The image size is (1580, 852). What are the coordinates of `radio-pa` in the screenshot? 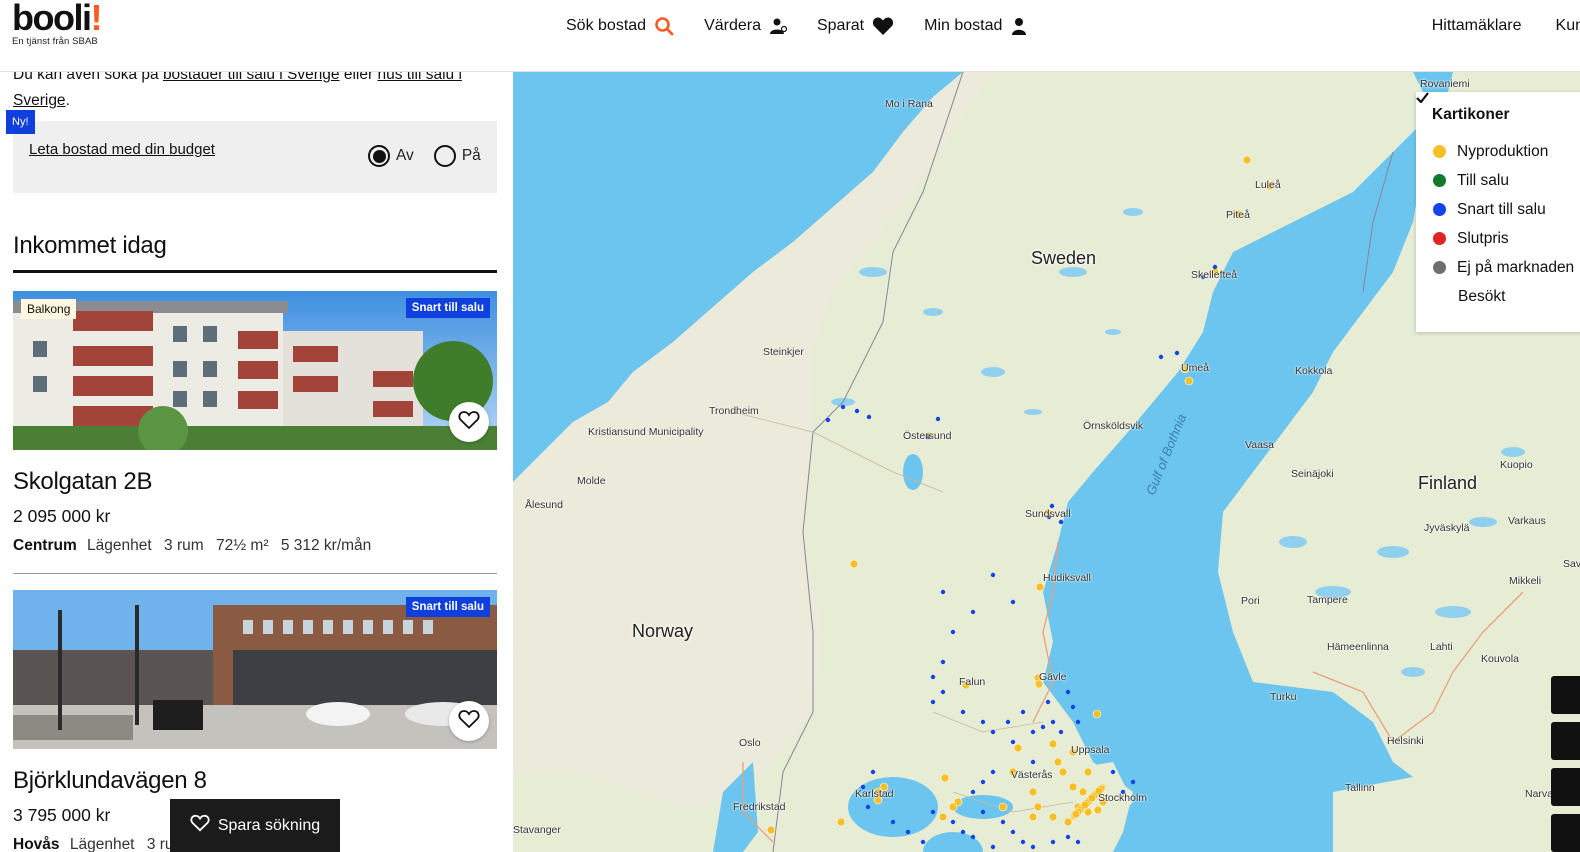 It's located at (444, 156).